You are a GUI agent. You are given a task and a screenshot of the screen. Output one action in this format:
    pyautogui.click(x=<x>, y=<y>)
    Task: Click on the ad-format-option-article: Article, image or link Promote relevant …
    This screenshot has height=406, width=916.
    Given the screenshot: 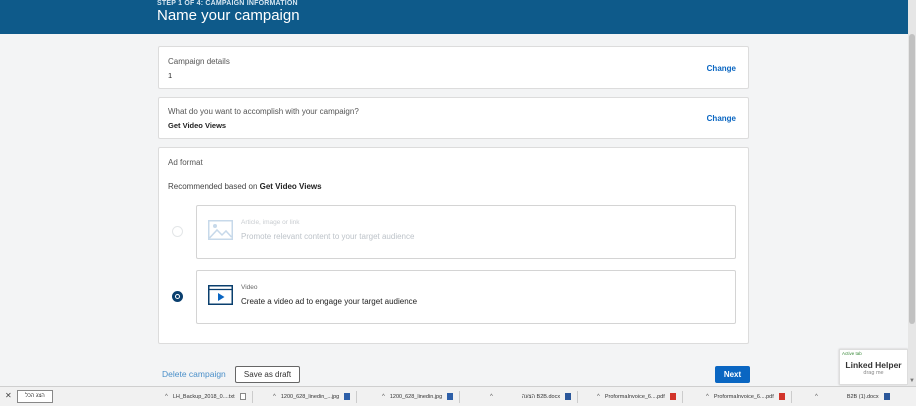 What is the action you would take?
    pyautogui.click(x=466, y=232)
    